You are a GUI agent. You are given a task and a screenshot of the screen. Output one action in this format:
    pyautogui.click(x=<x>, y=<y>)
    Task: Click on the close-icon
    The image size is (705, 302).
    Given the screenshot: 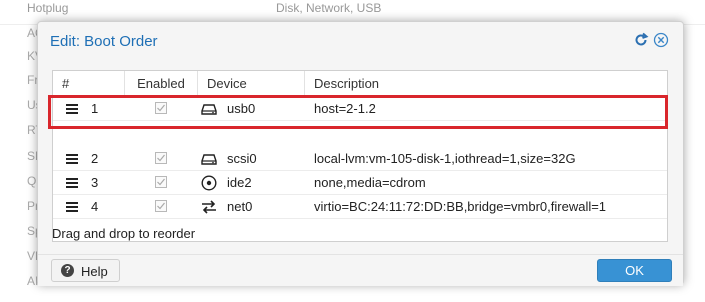 What is the action you would take?
    pyautogui.click(x=661, y=40)
    